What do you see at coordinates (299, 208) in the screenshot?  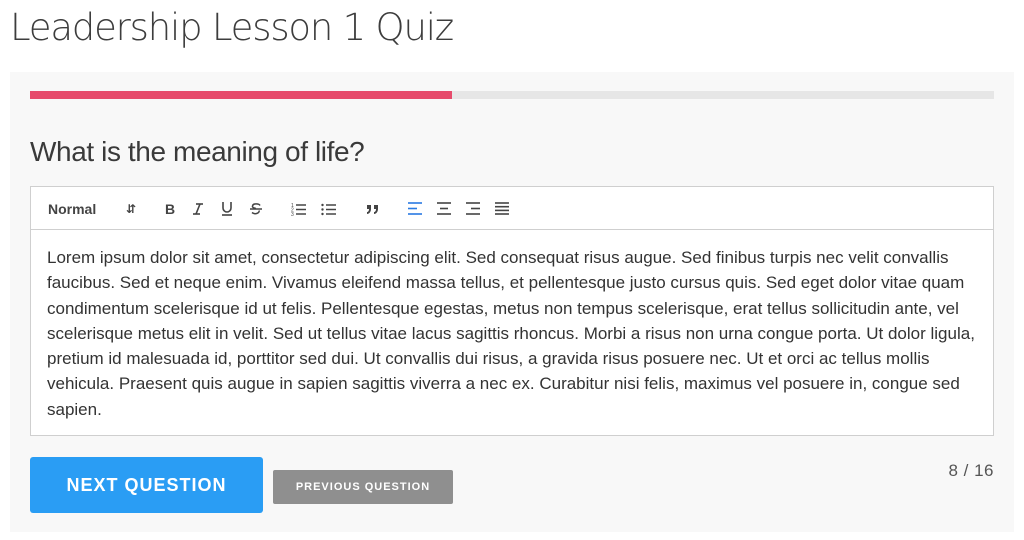 I see `ordered-list-icon: 123` at bounding box center [299, 208].